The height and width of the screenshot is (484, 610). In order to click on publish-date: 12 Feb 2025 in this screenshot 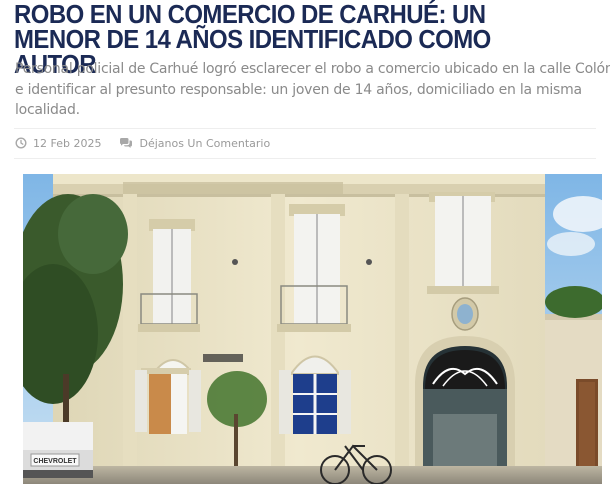, I will do `click(67, 143)`.